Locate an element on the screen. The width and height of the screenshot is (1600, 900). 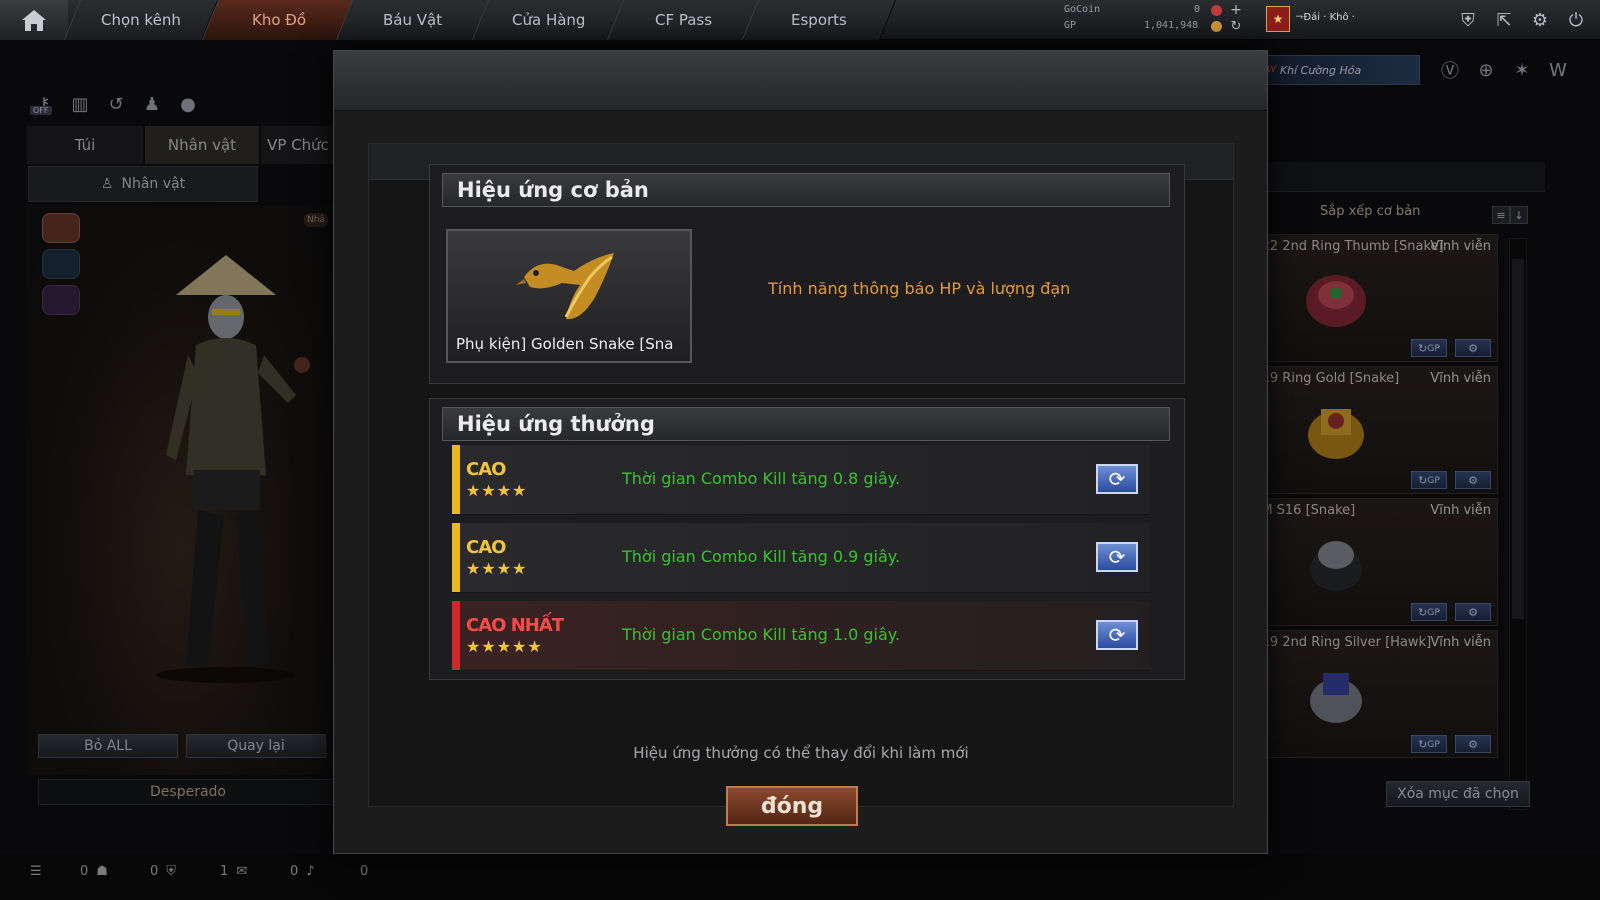
shield-icon: ⛨ is located at coordinates (1468, 20).